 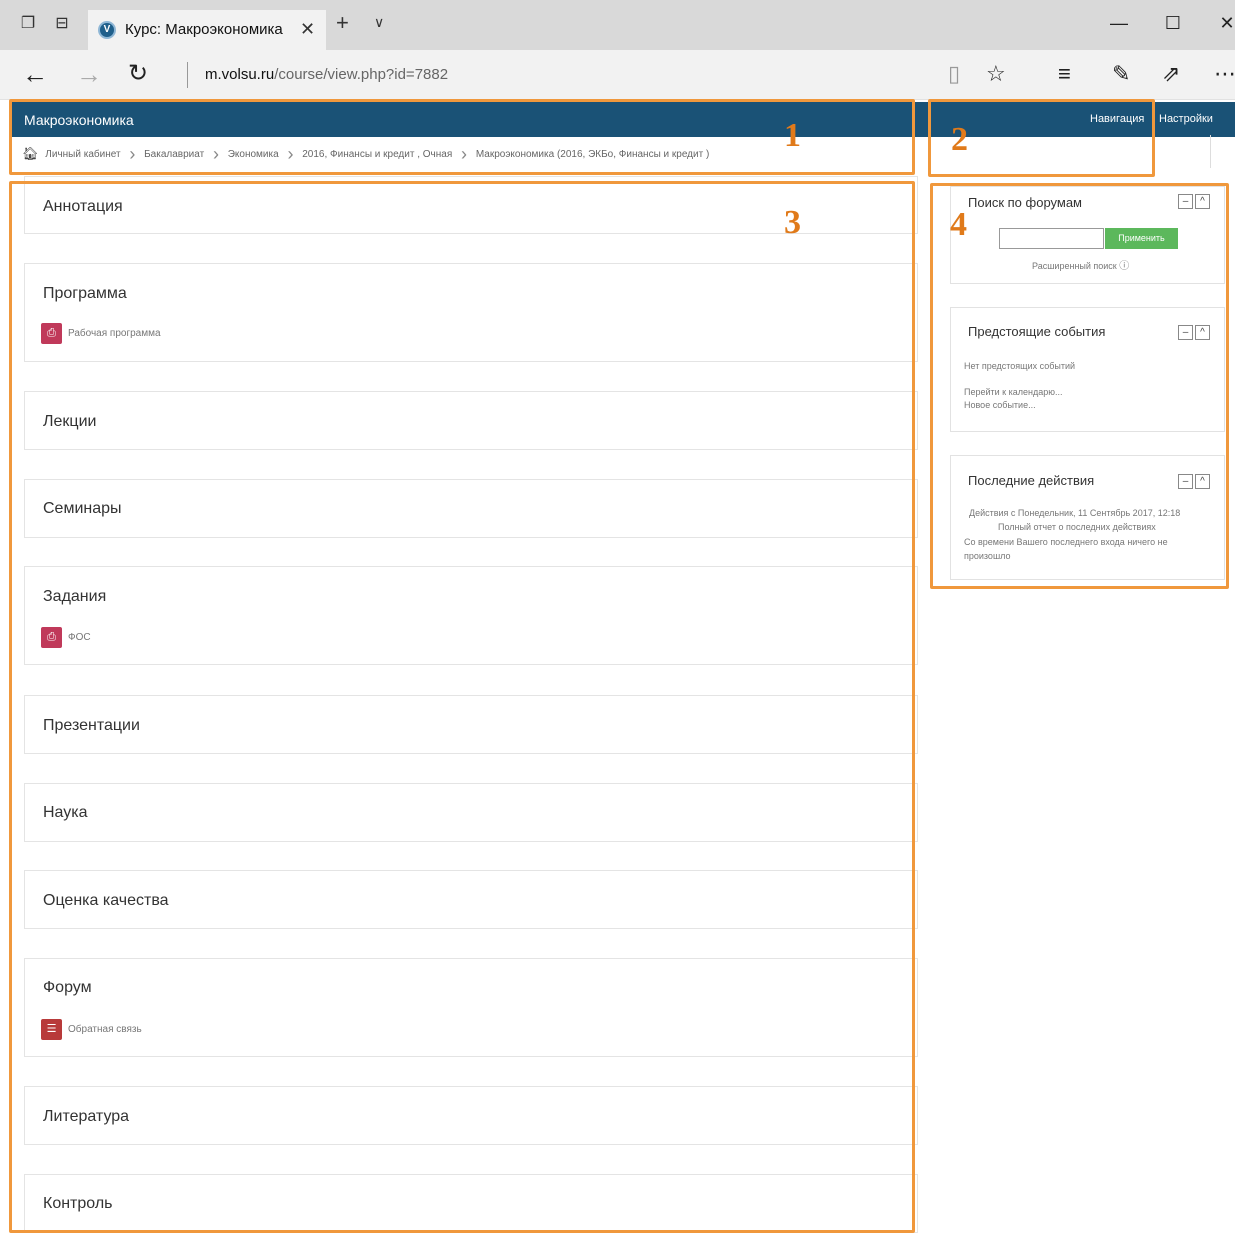 What do you see at coordinates (28, 24) in the screenshot?
I see `tab-preview-icon: ❐` at bounding box center [28, 24].